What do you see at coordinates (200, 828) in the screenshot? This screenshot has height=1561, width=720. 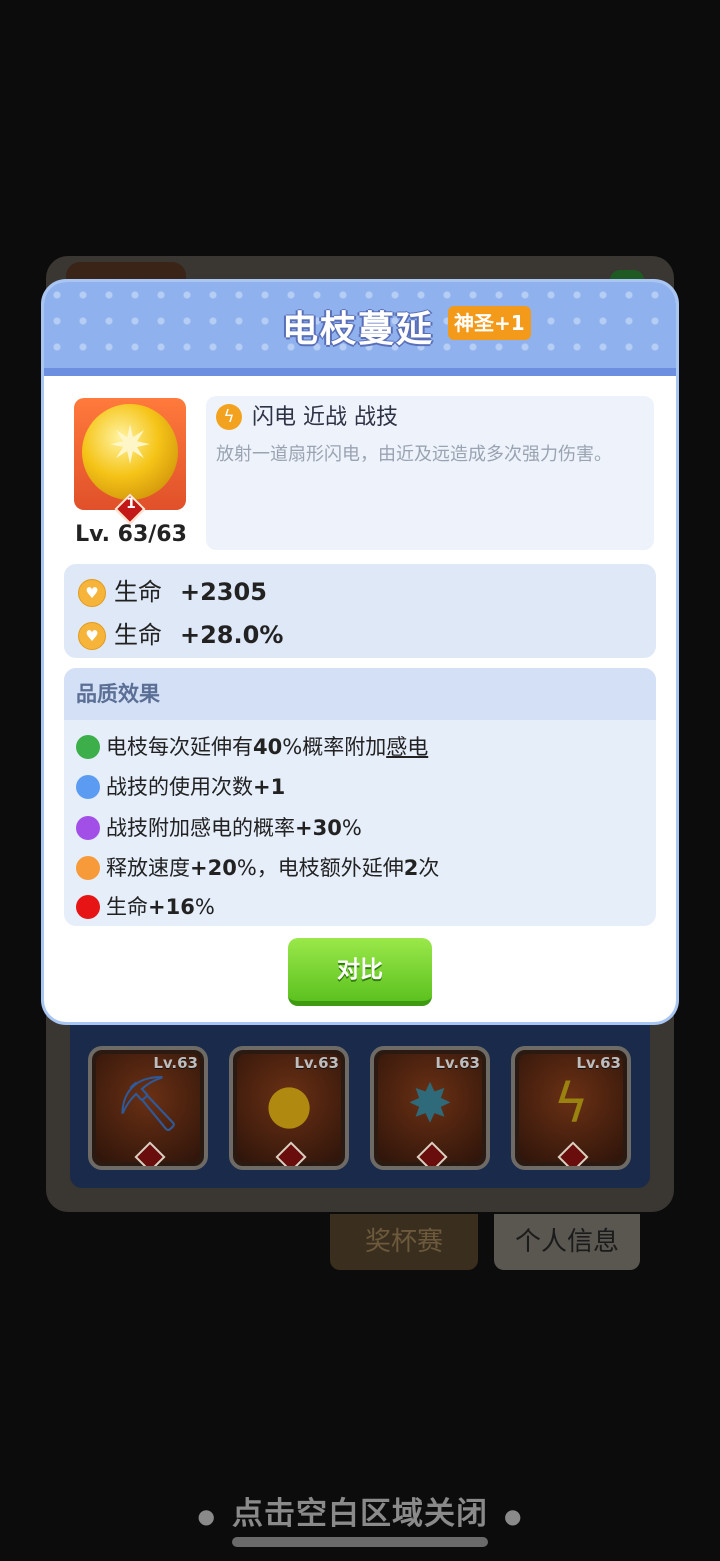 I see `effect-text: 战技附加感电的概率` at bounding box center [200, 828].